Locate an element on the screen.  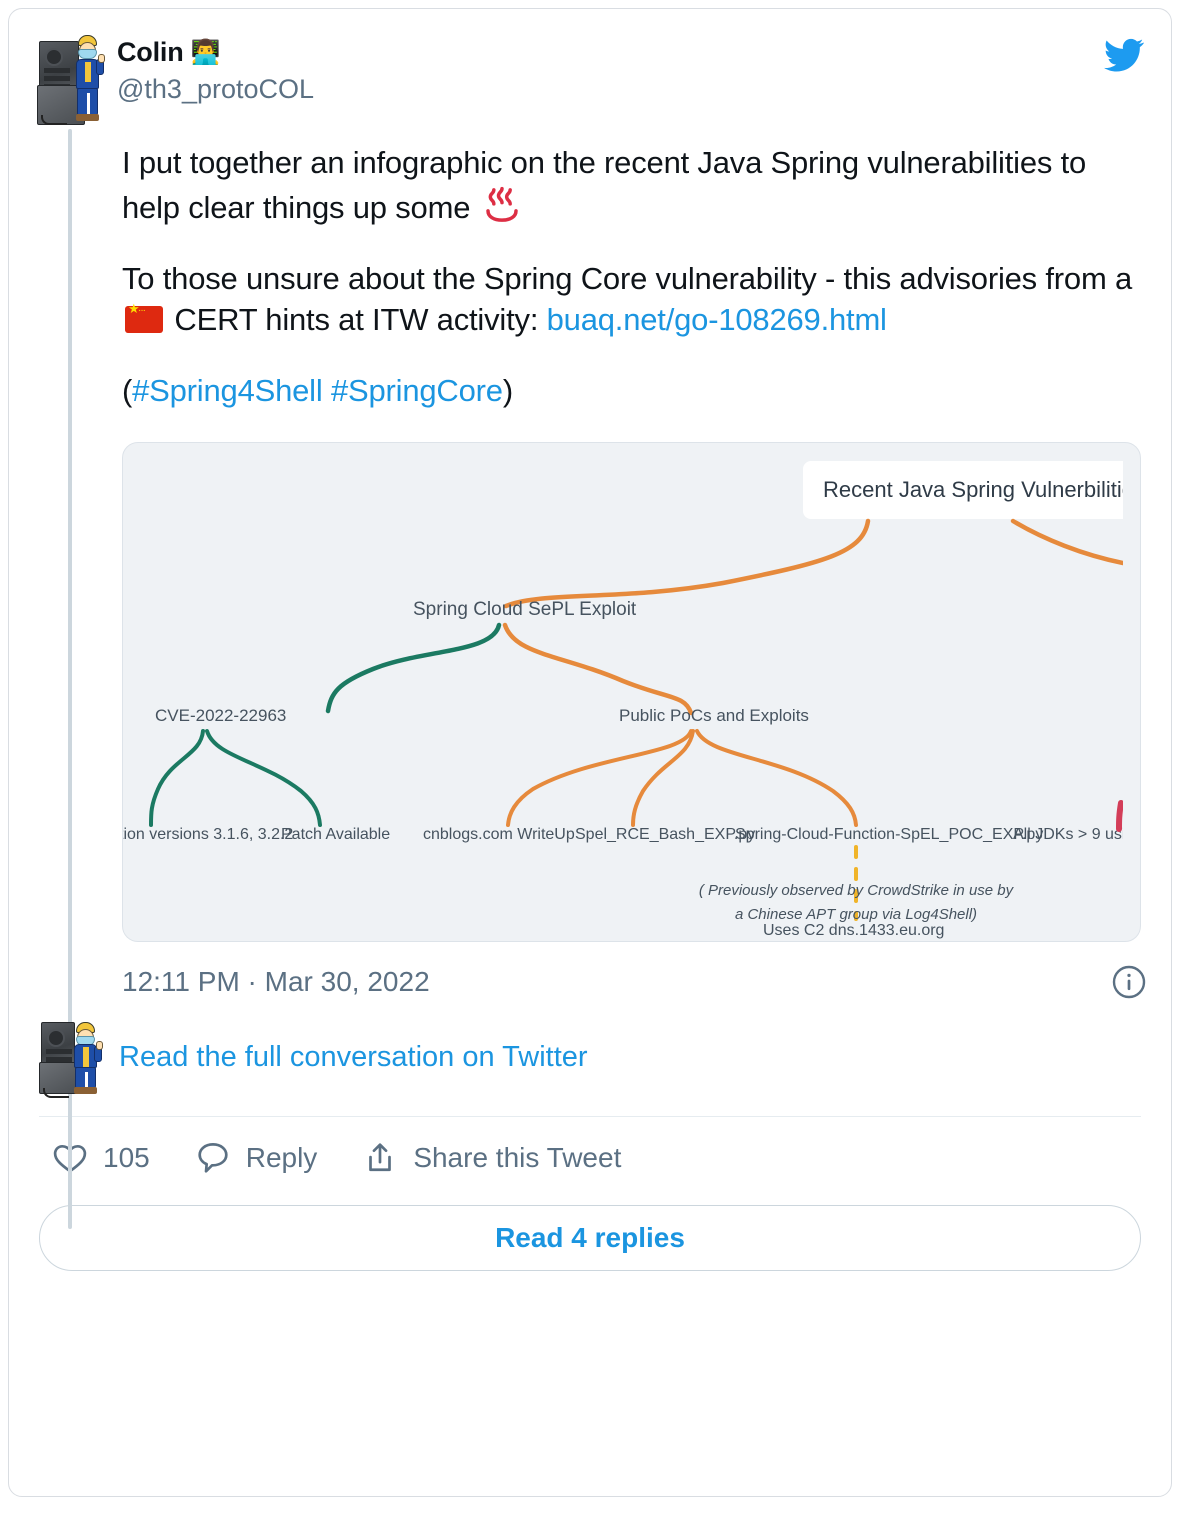
like-count: 105 is located at coordinates (126, 1157).